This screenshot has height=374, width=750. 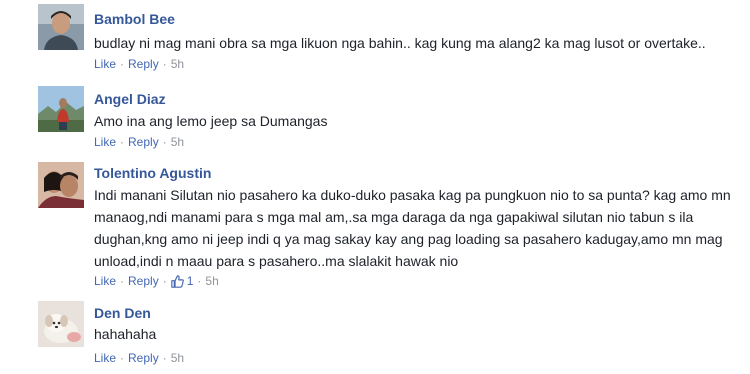 I want to click on comment-author: Den Den, so click(x=122, y=313).